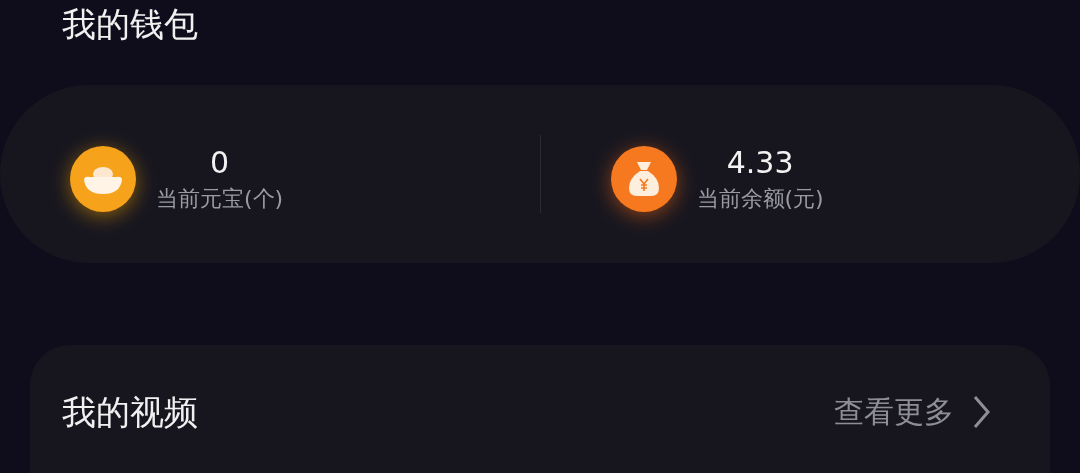  Describe the element at coordinates (220, 163) in the screenshot. I see `stat-value: 0` at that location.